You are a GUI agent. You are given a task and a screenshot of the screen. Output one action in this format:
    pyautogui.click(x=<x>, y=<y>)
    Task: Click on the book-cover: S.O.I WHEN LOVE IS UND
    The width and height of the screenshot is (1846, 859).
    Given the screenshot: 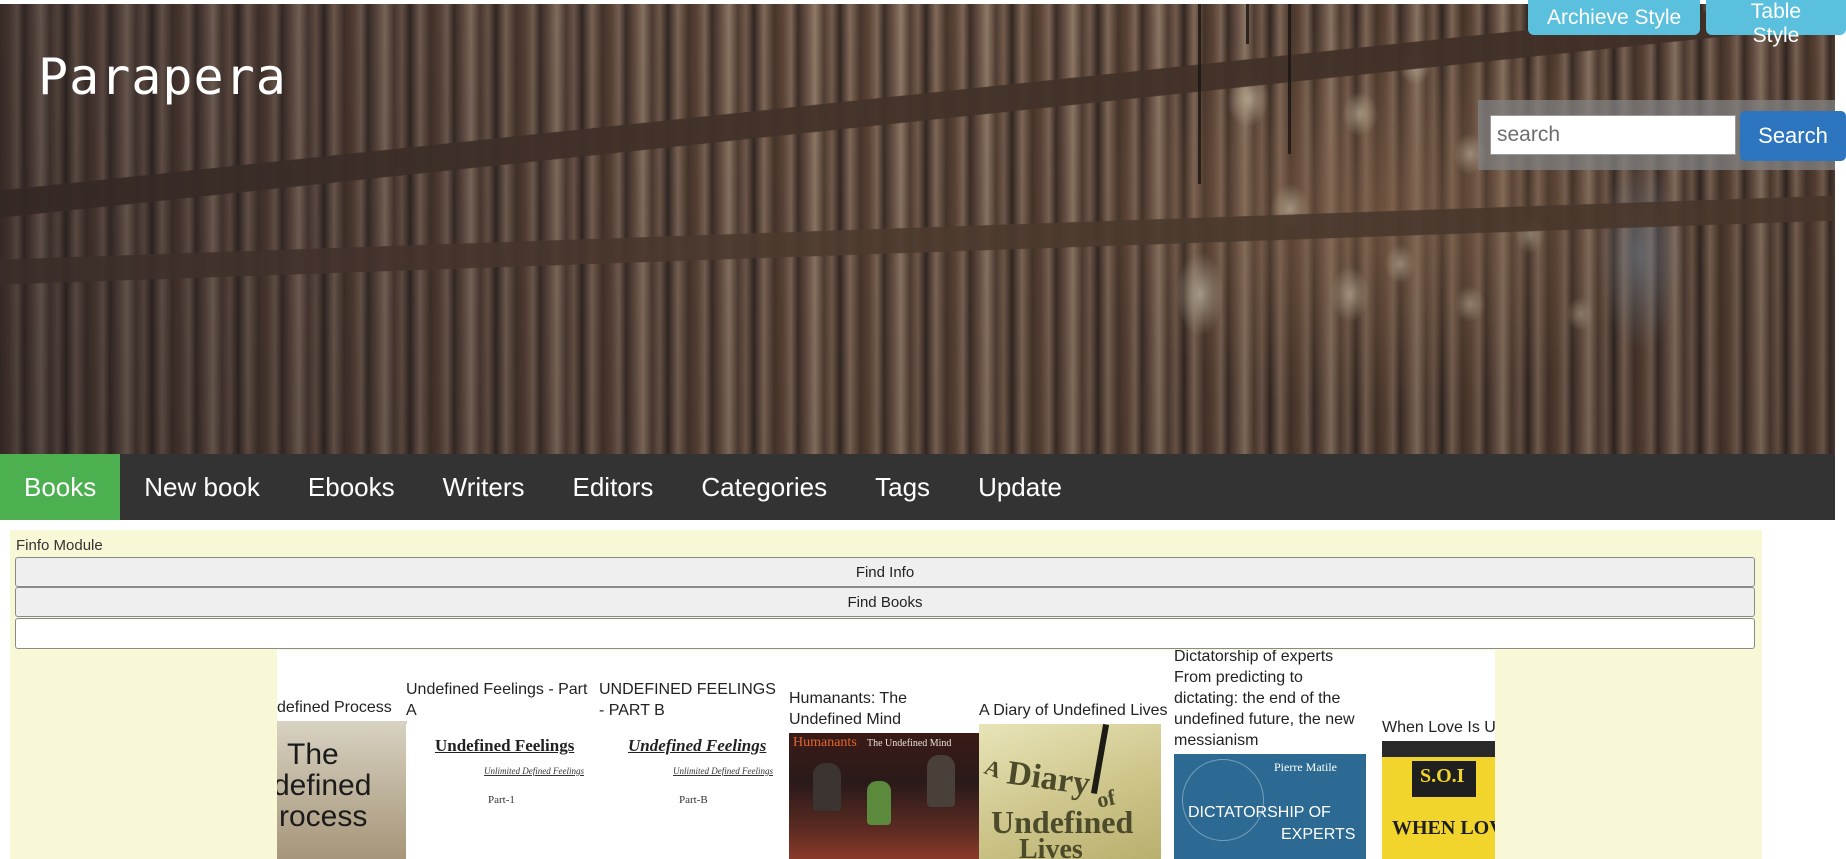 What is the action you would take?
    pyautogui.click(x=1438, y=800)
    